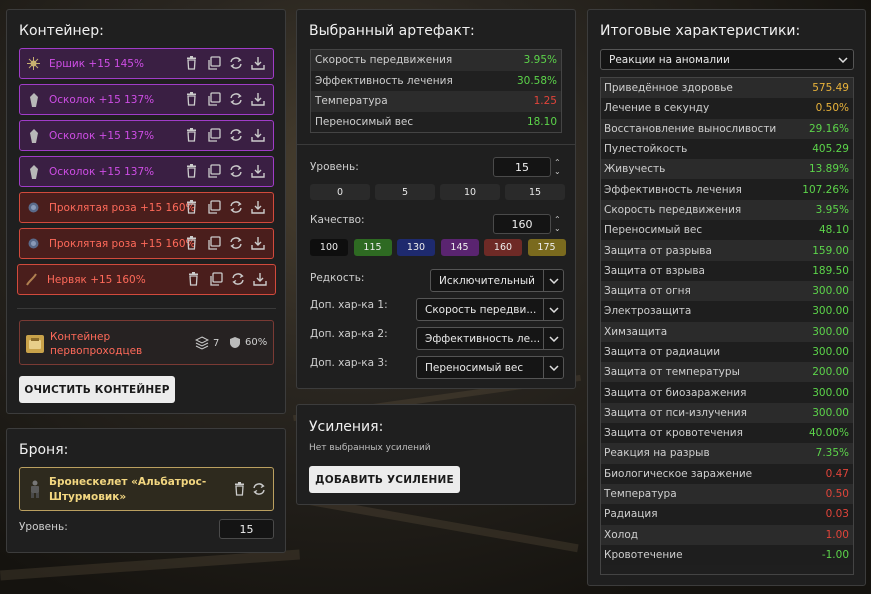  I want to click on artifact-title: Выбранный артефакт:, so click(392, 31).